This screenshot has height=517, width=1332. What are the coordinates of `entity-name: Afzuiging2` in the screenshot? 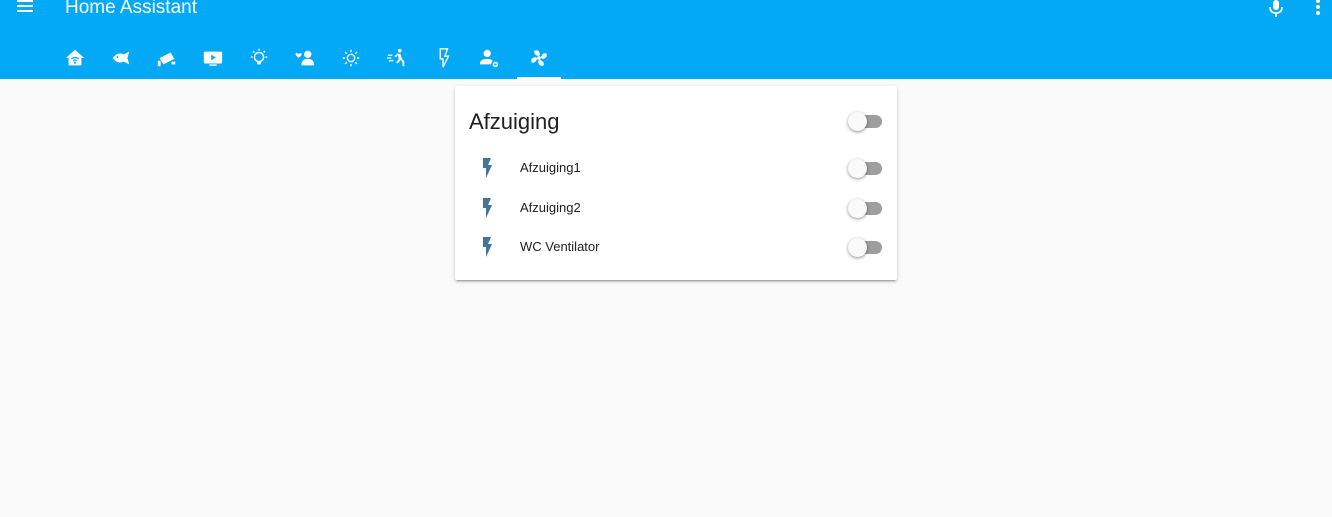 It's located at (550, 207).